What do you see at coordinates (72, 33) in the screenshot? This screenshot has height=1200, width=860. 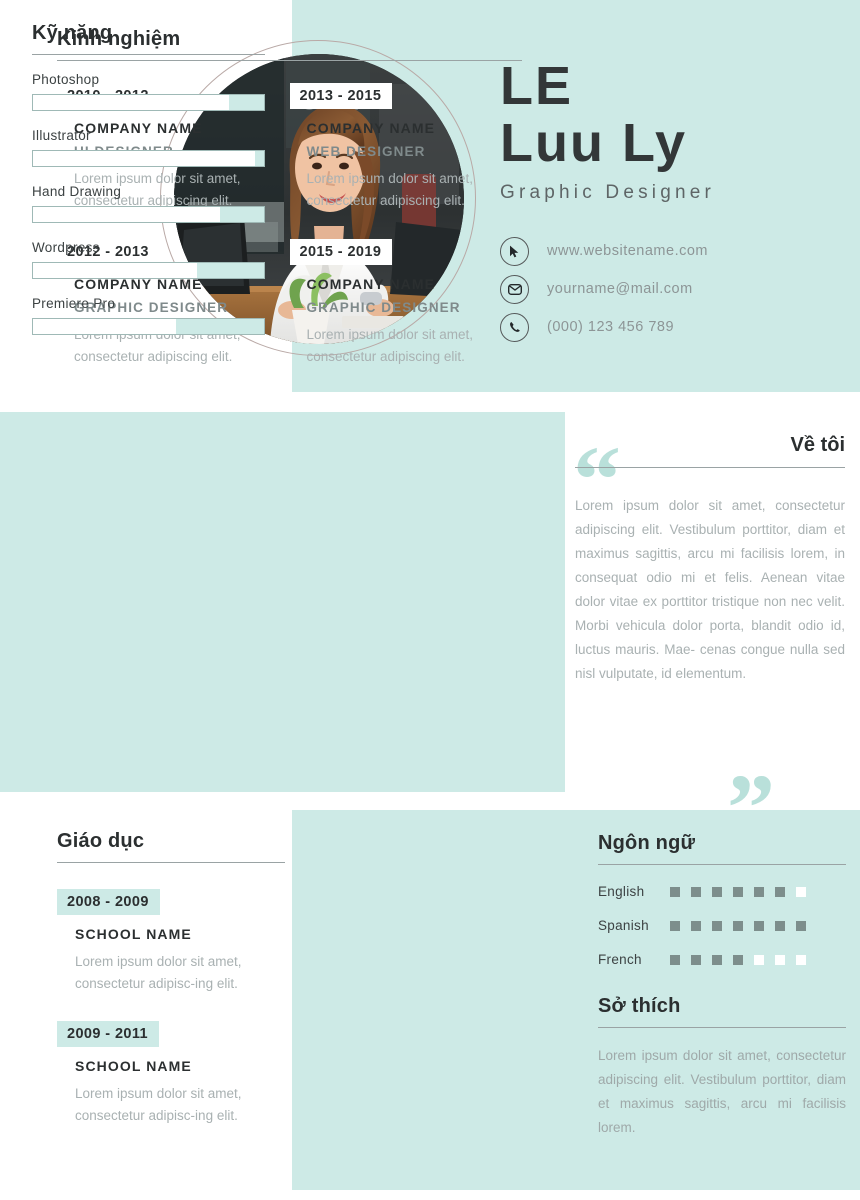 I see `skills-heading: Kỹ năng` at bounding box center [72, 33].